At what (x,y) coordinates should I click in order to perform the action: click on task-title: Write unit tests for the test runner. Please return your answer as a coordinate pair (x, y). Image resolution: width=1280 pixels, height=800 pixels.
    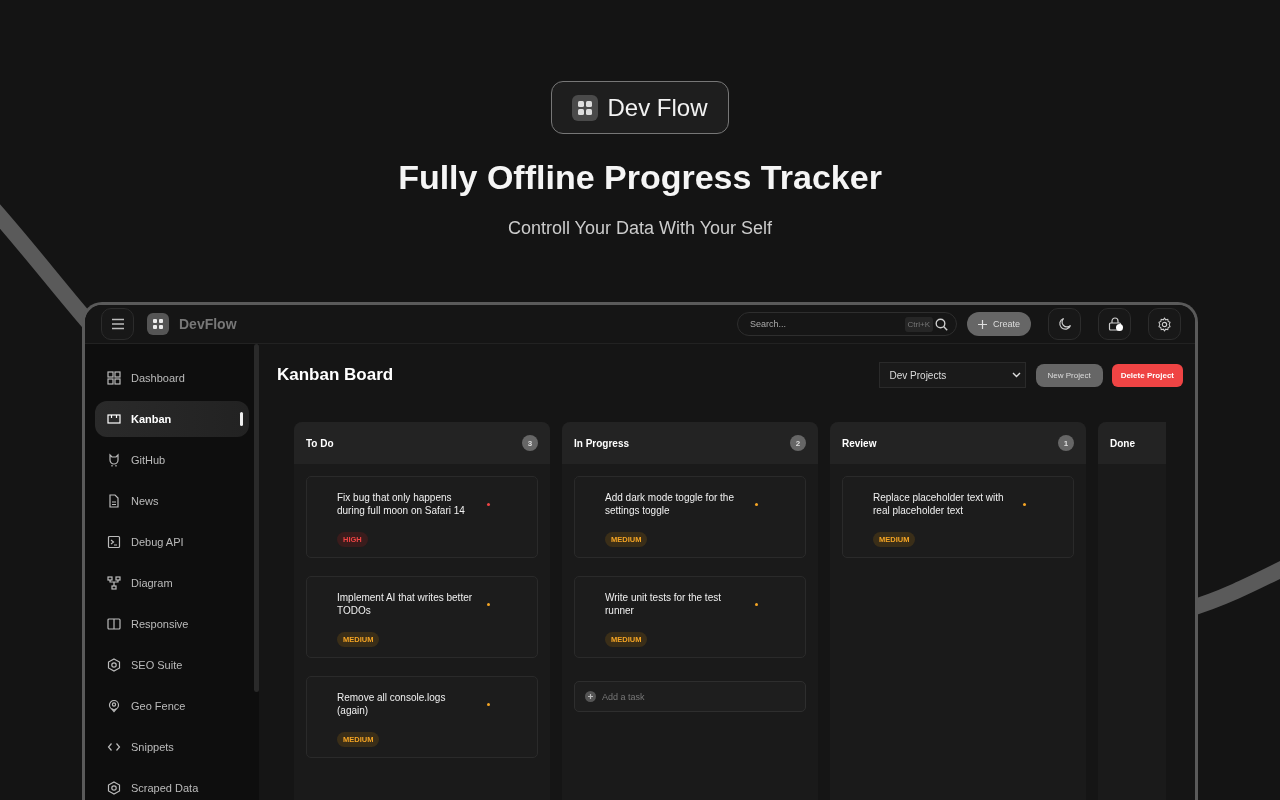
    Looking at the image, I should click on (663, 604).